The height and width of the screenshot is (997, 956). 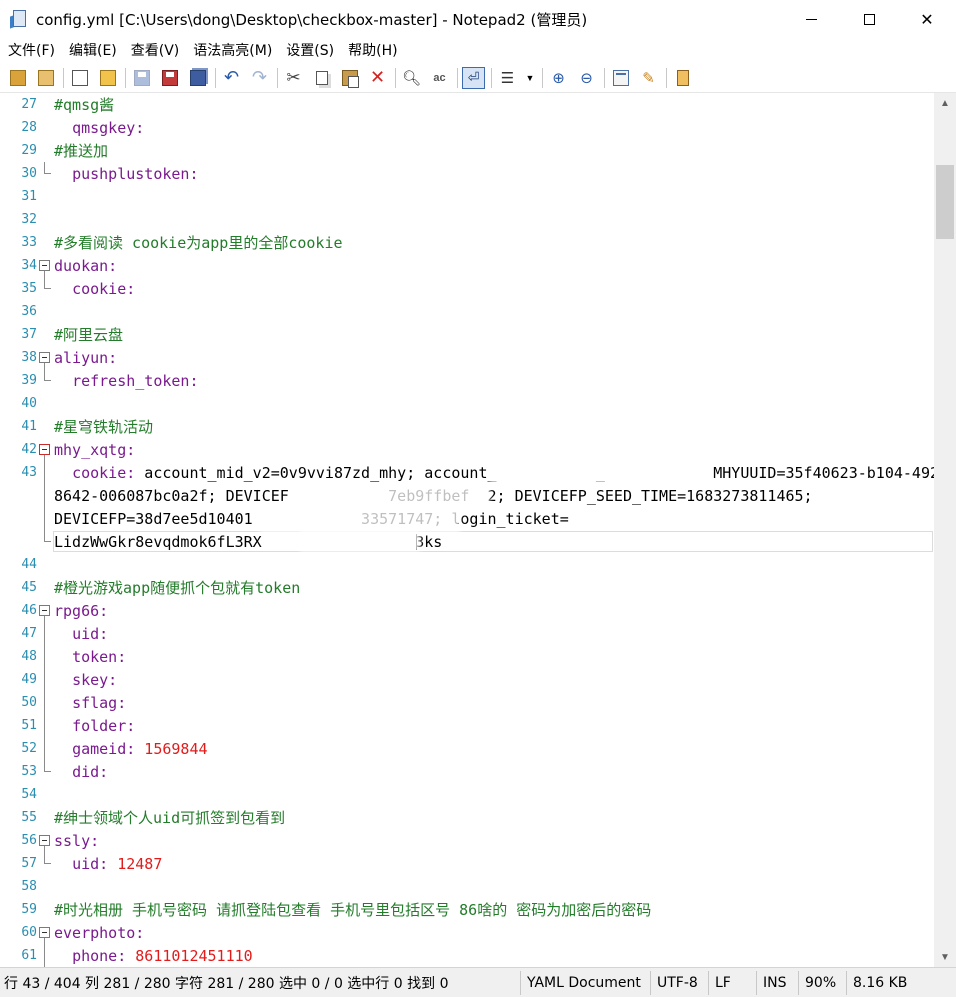 What do you see at coordinates (259, 78) in the screenshot?
I see `redo-button: ↷` at bounding box center [259, 78].